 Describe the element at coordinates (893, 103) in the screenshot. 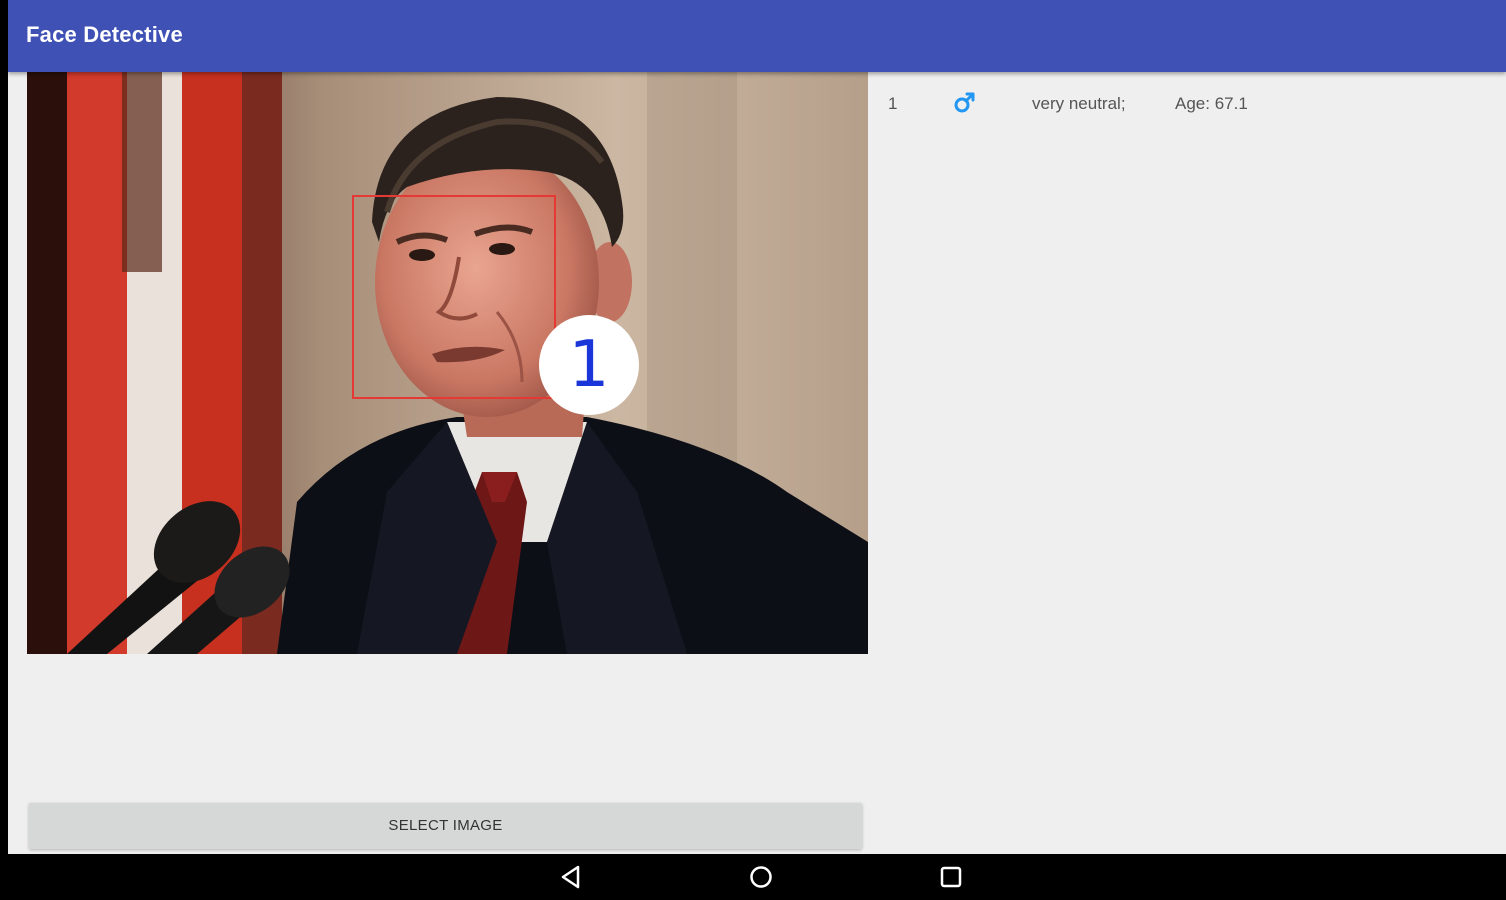

I see `face-index: 1` at that location.